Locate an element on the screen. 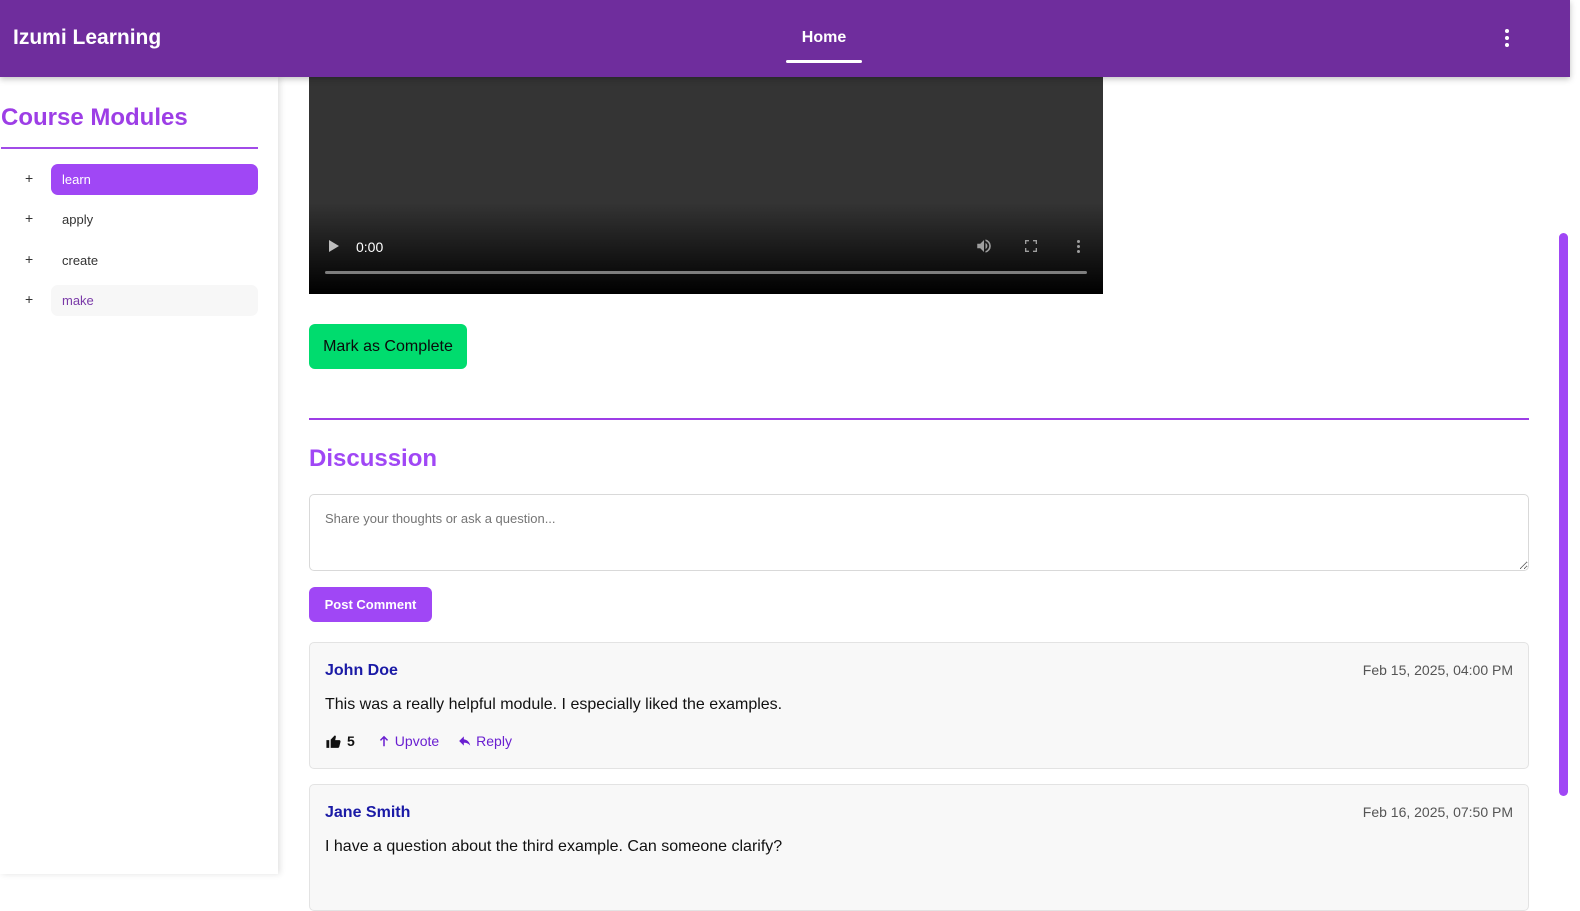 The image size is (1580, 911). nav-active-indicator is located at coordinates (824, 61).